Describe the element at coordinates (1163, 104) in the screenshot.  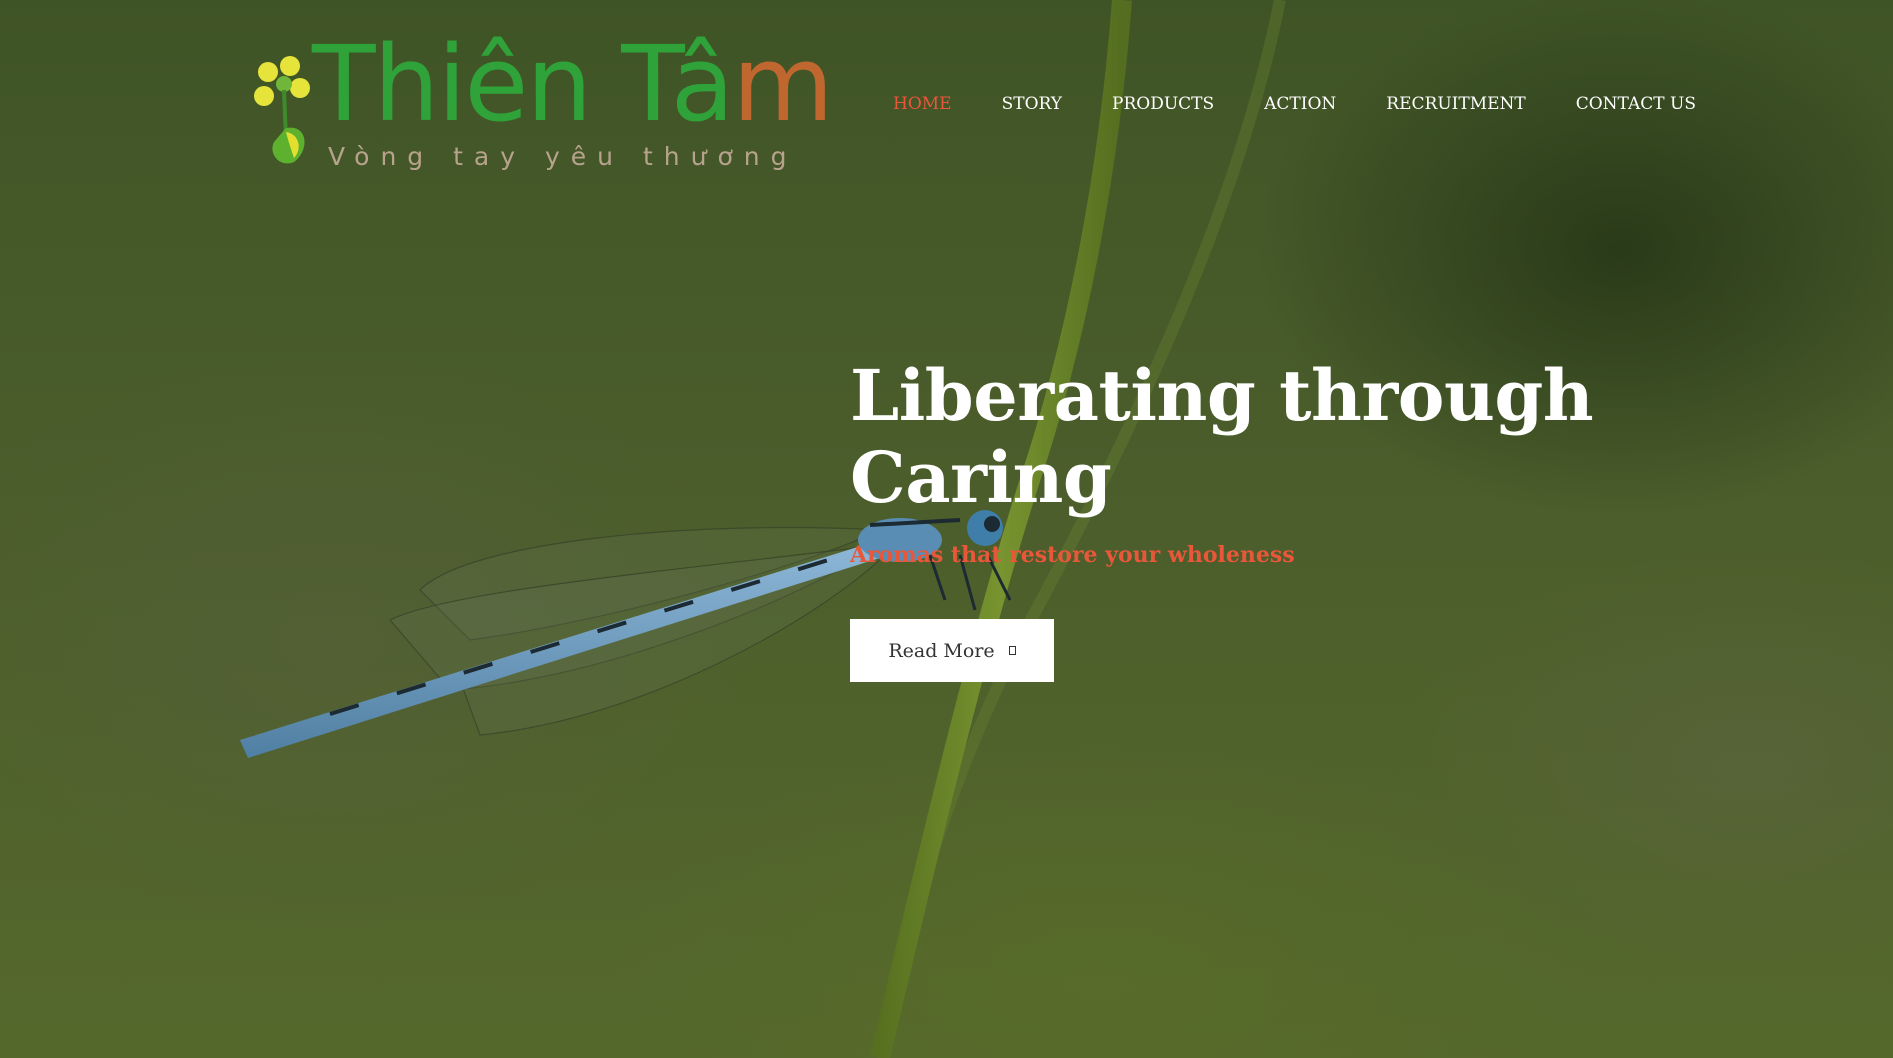
I see `nav-item-products: PRODUCTS` at that location.